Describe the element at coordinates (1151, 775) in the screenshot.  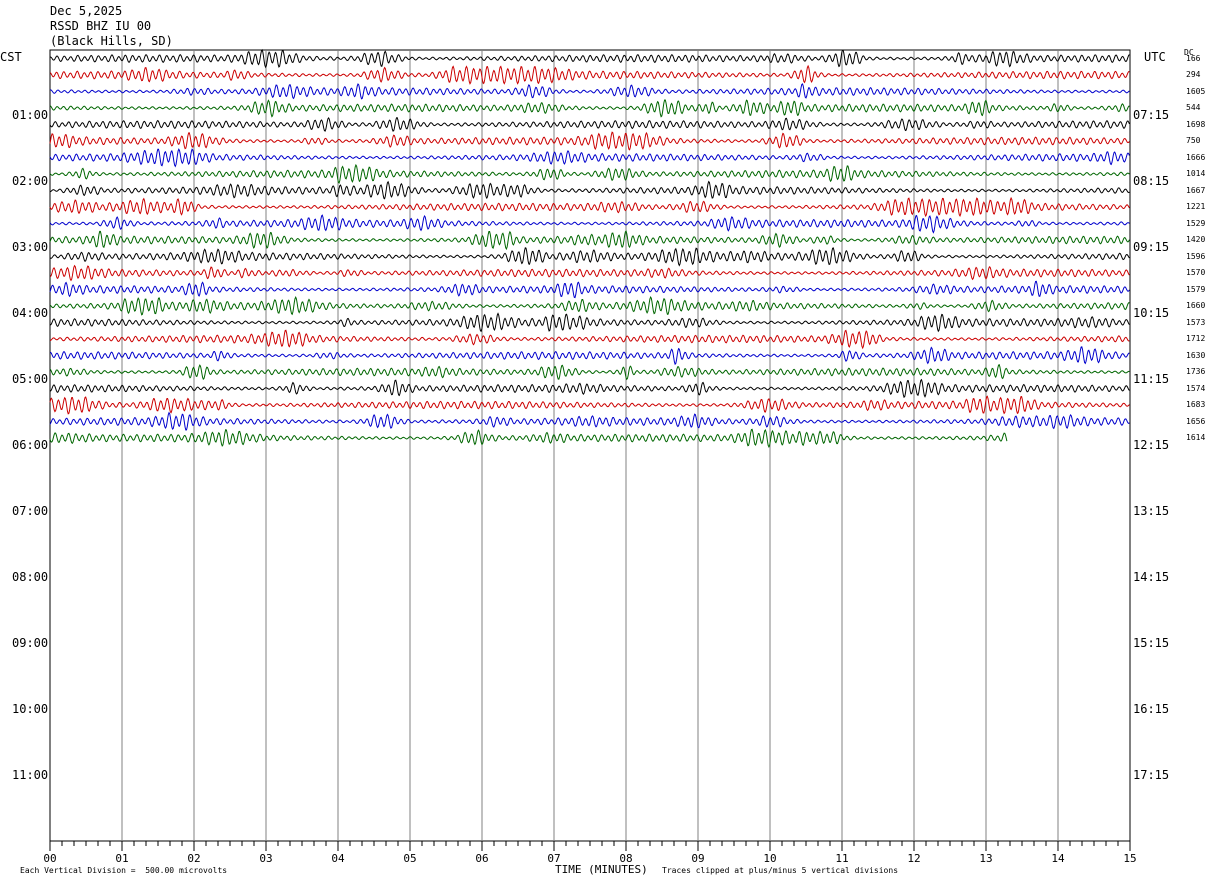
I see `hour-label-utc: 17:15` at that location.